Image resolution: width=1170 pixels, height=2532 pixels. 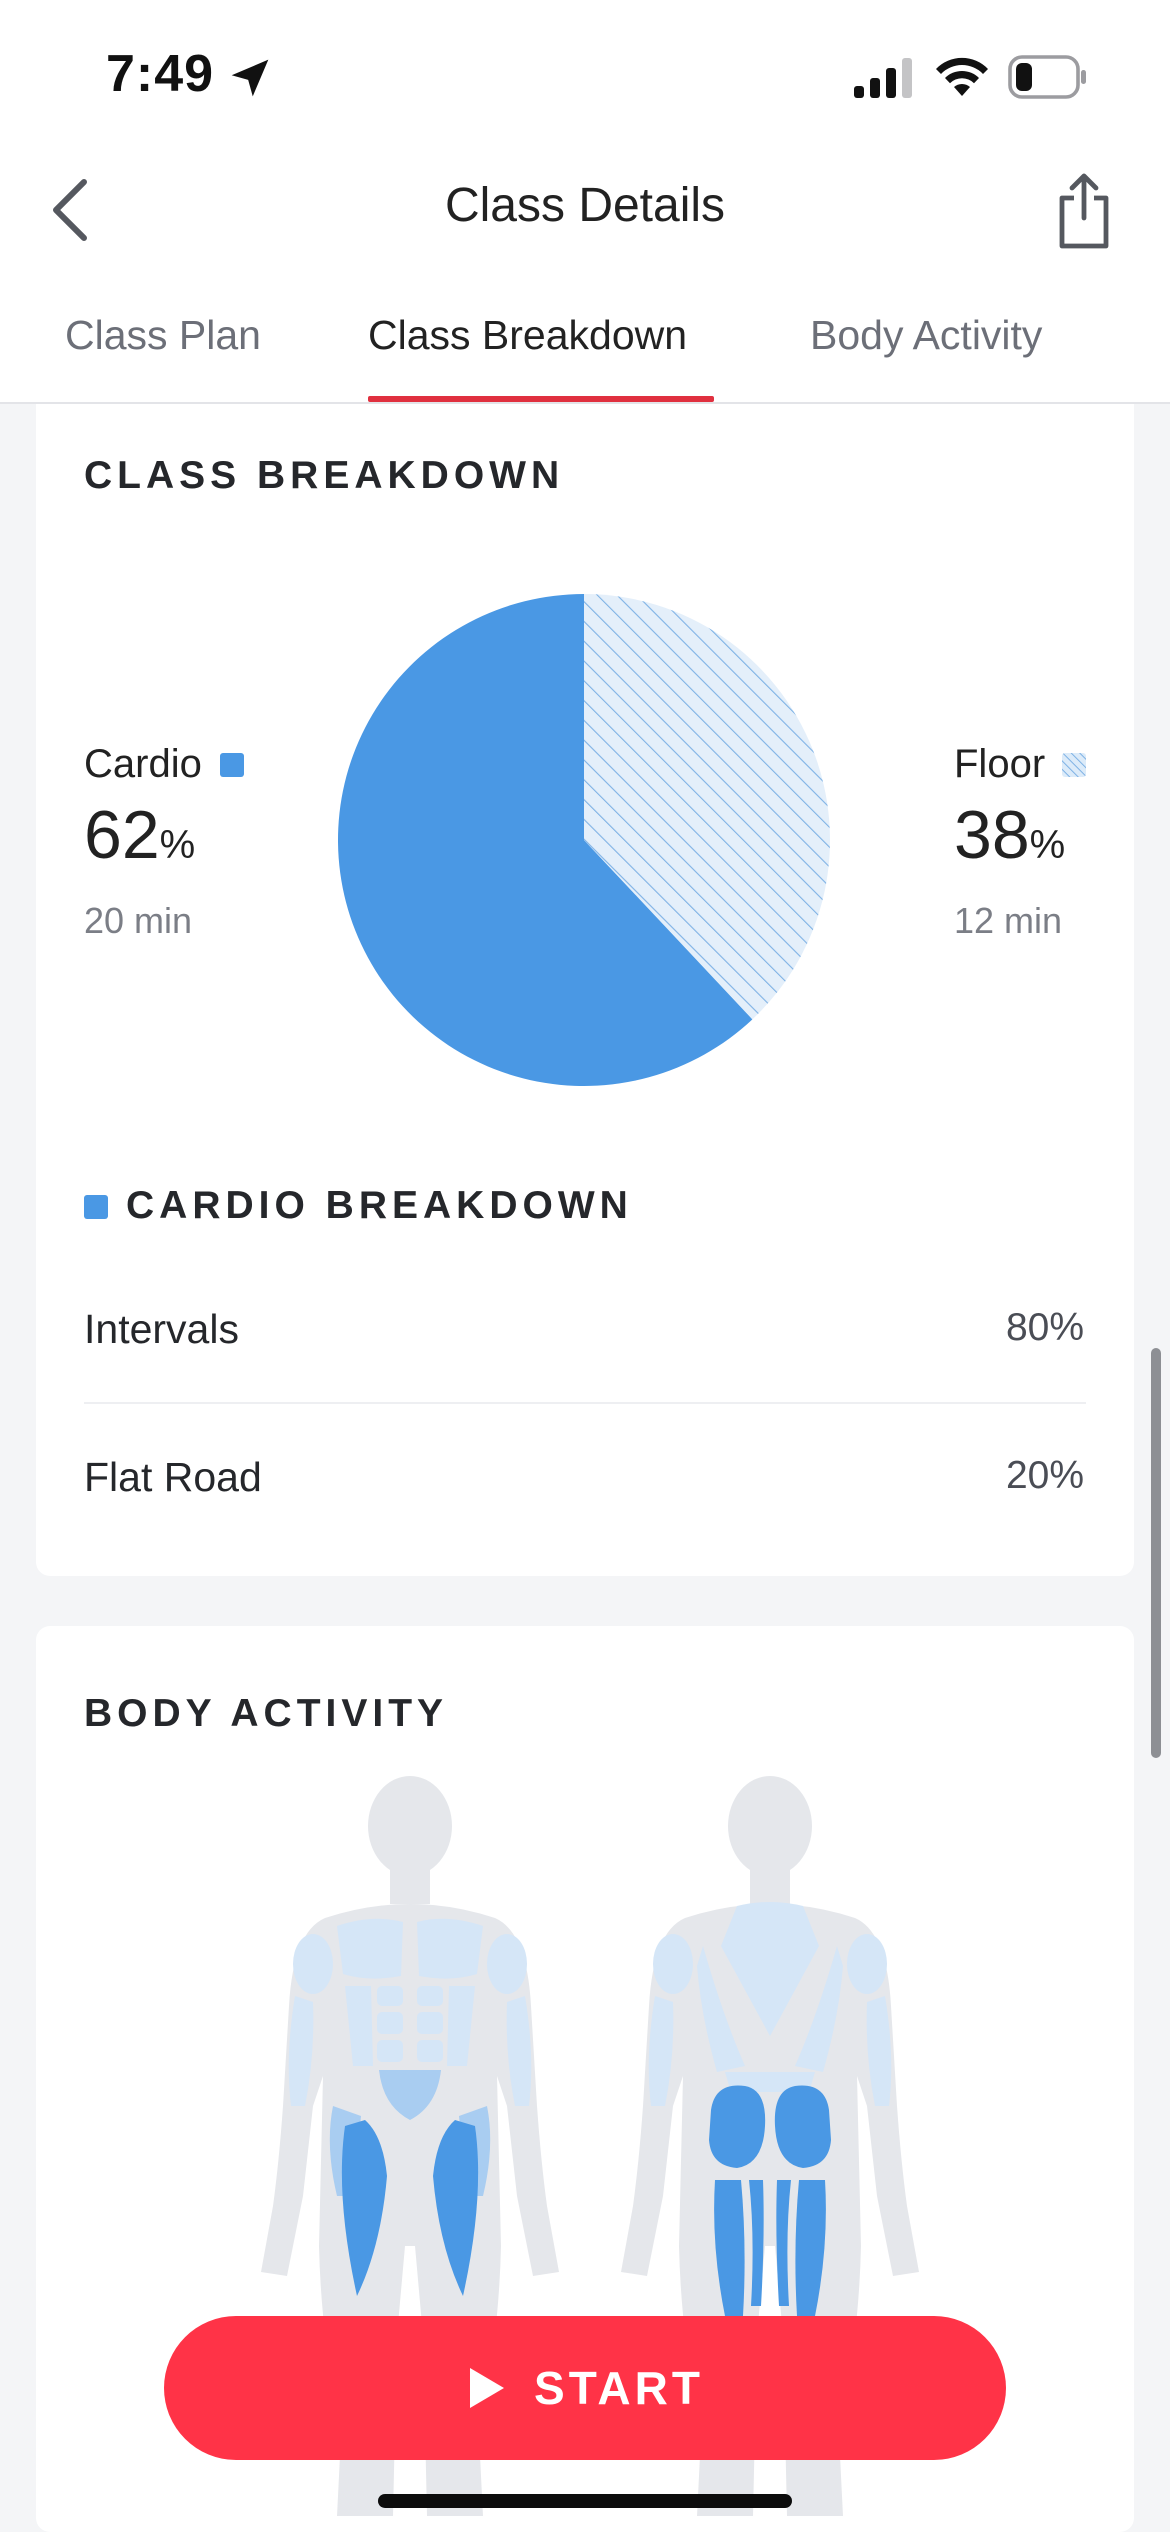 I want to click on home-indicator, so click(x=585, y=2501).